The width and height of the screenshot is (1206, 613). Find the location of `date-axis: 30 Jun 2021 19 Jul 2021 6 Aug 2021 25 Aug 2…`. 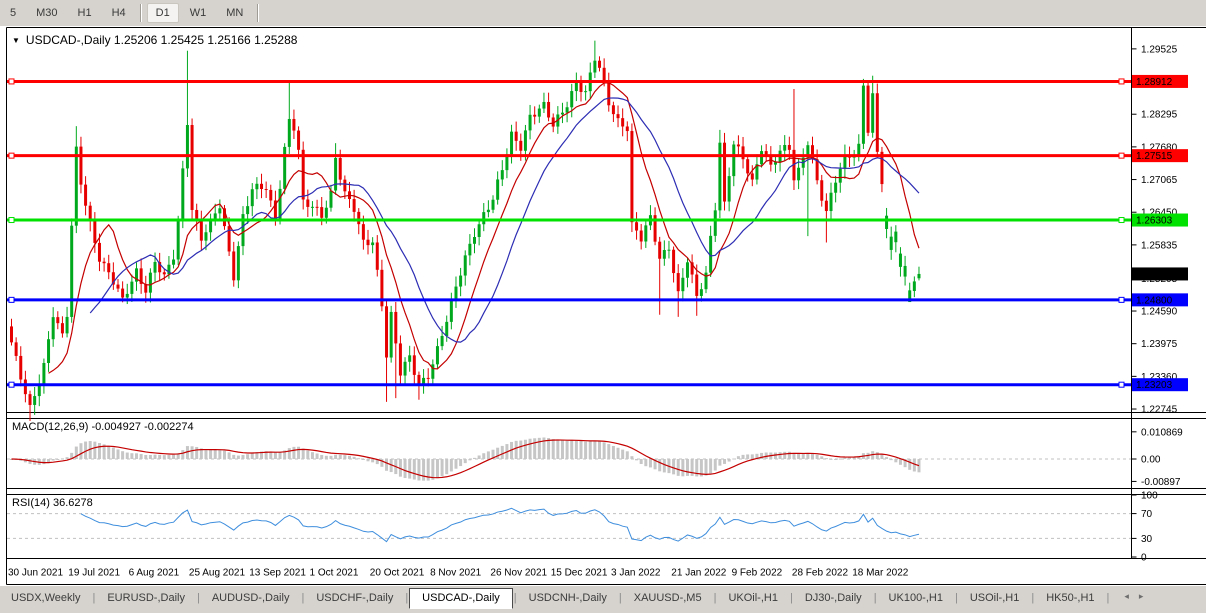

date-axis: 30 Jun 2021 19 Jul 2021 6 Aug 2021 25 Aug 2… is located at coordinates (458, 573).